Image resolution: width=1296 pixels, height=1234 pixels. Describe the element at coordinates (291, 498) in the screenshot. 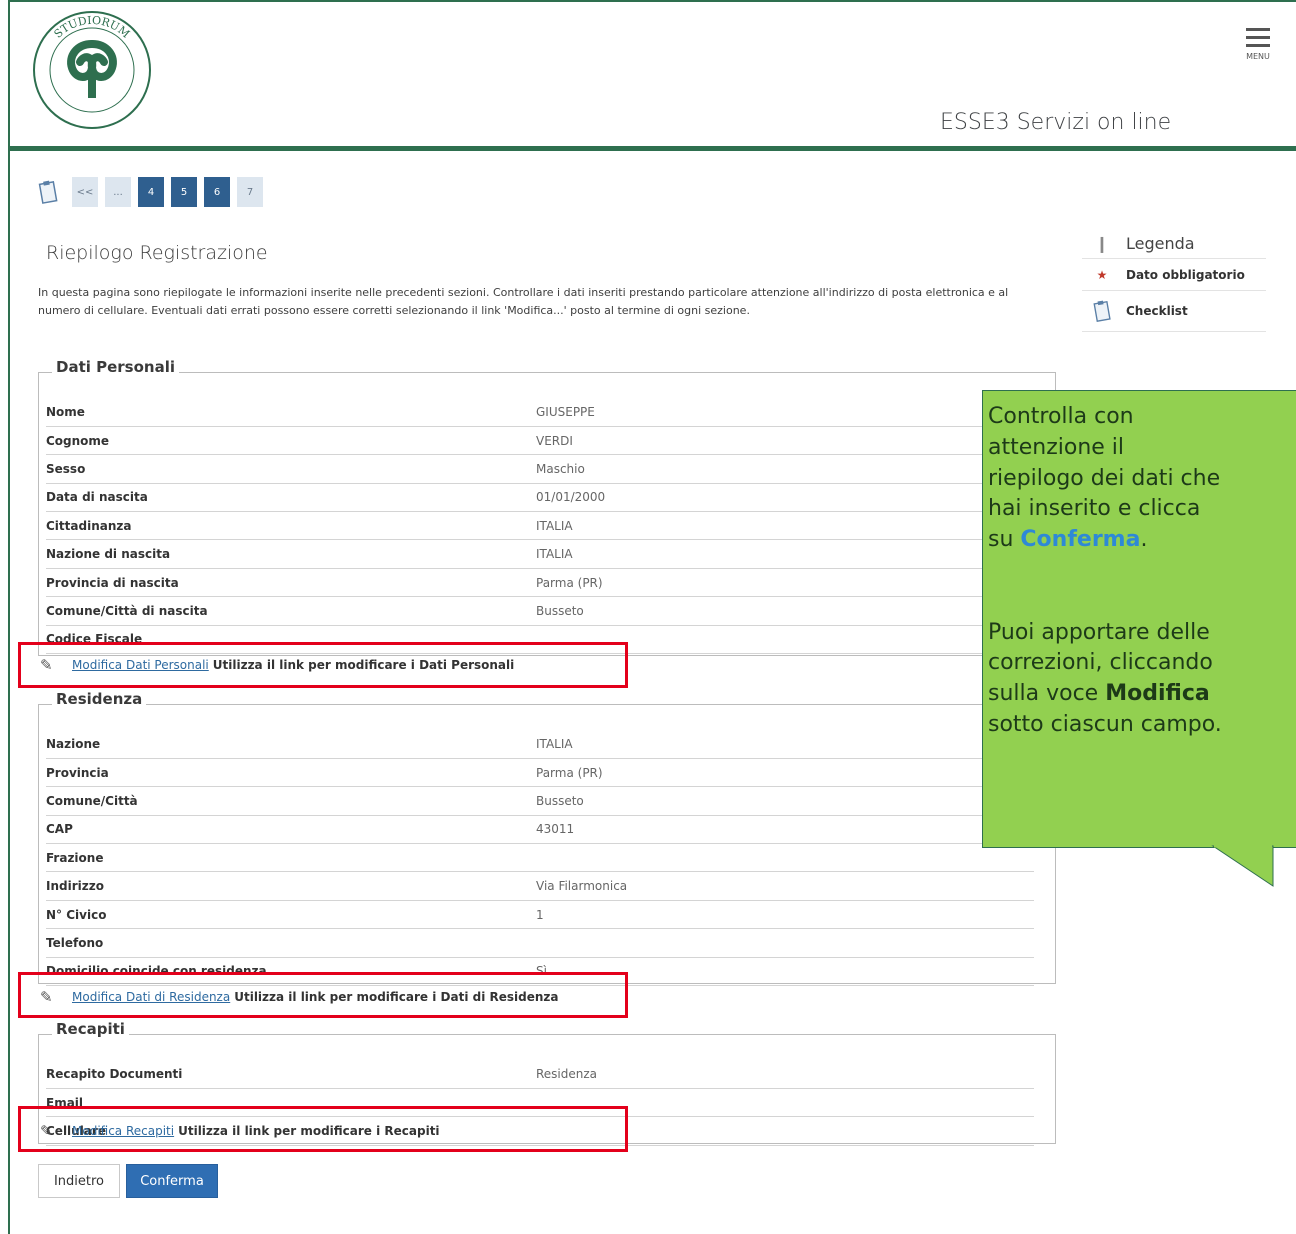

I see `field-label: Data di nascita` at that location.